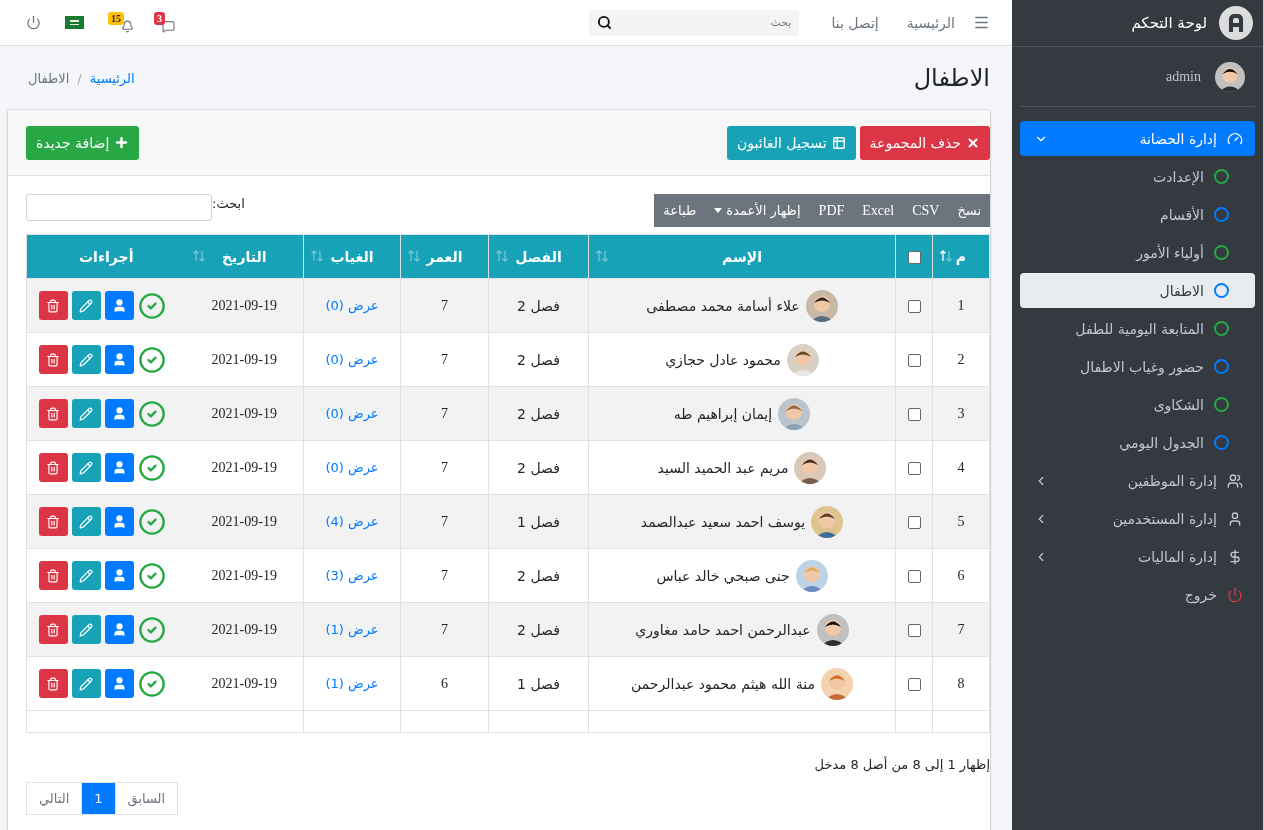  I want to click on delete-group-button: حذف المجموعة, so click(924, 142).